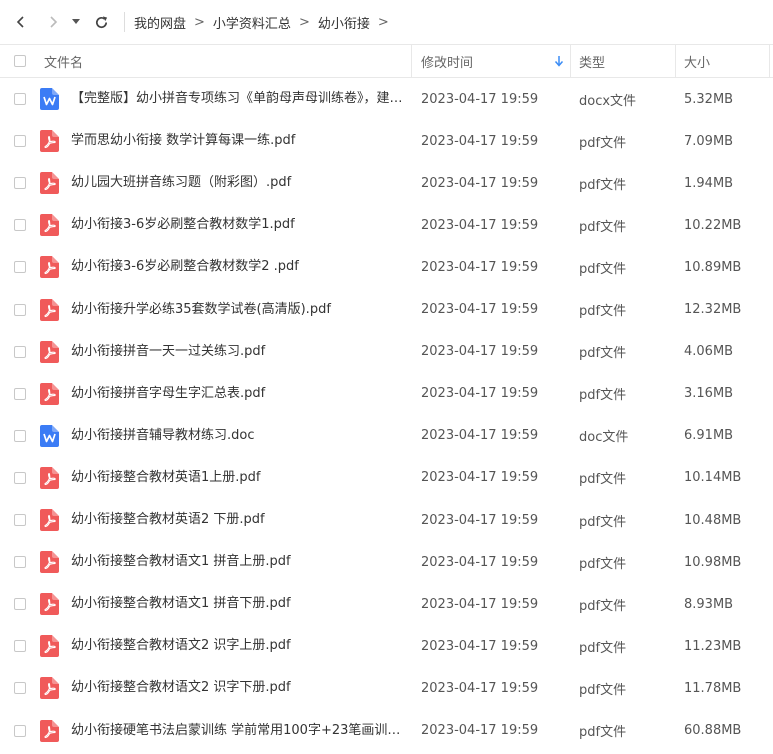 This screenshot has width=773, height=754. What do you see at coordinates (237, 267) in the screenshot?
I see `file-name: 幼小衔接3-6岁必刷整合教材数学2 .pdf` at bounding box center [237, 267].